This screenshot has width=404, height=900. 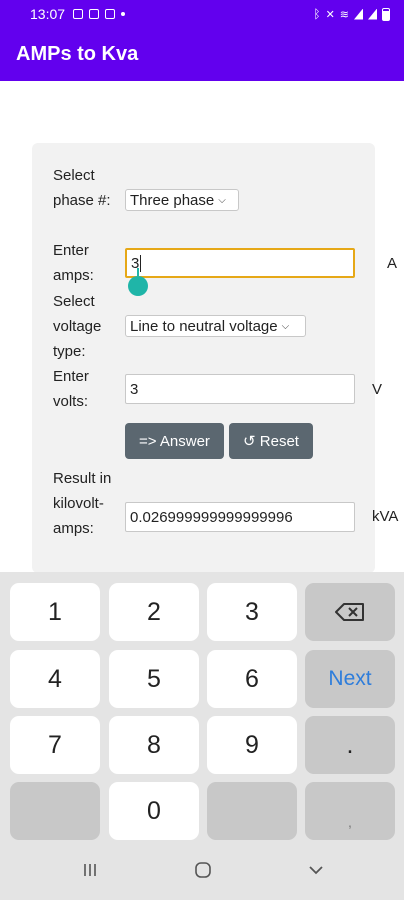 I want to click on key-7: 7, so click(x=55, y=745).